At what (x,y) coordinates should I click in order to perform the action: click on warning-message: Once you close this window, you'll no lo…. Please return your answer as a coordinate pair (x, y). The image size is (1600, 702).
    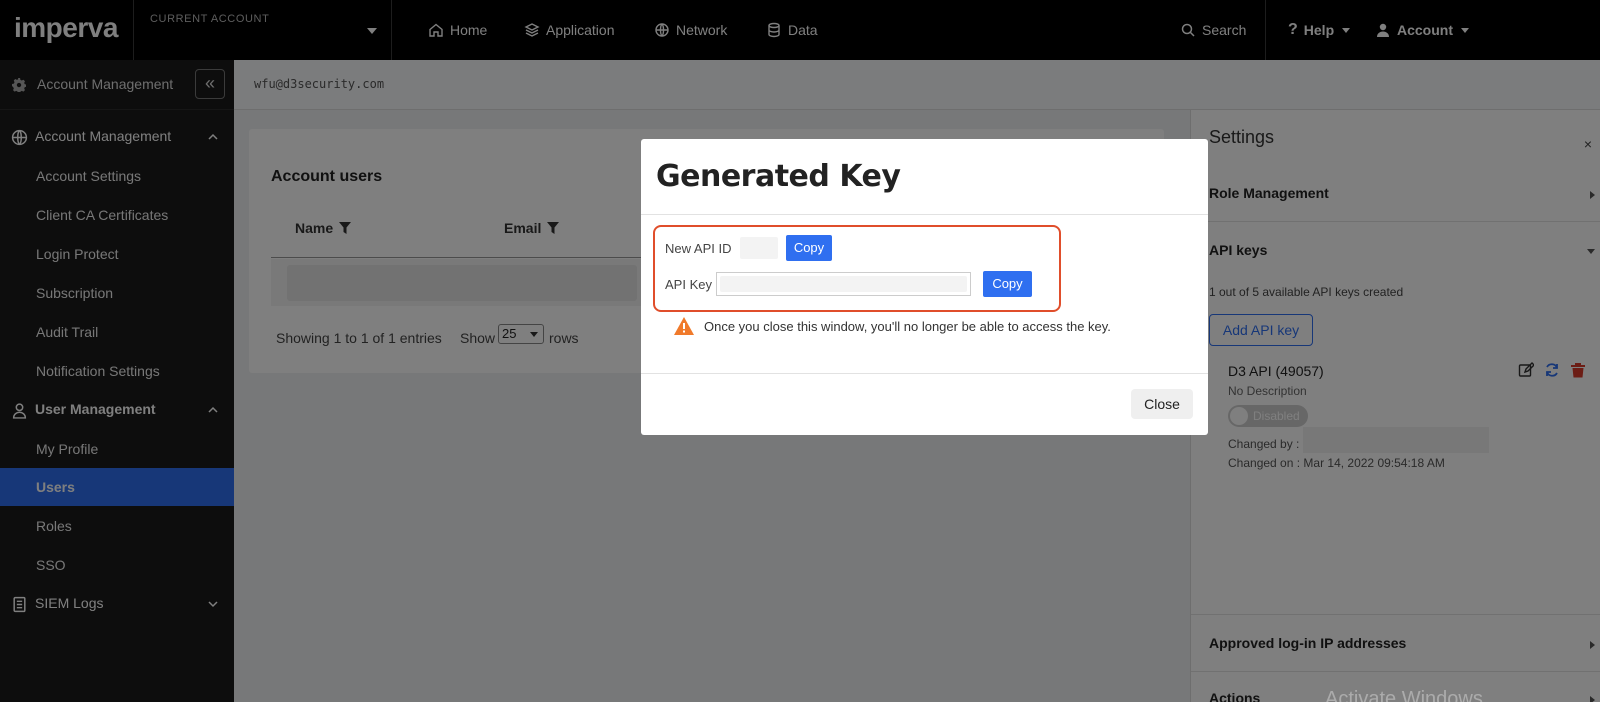
    Looking at the image, I should click on (892, 326).